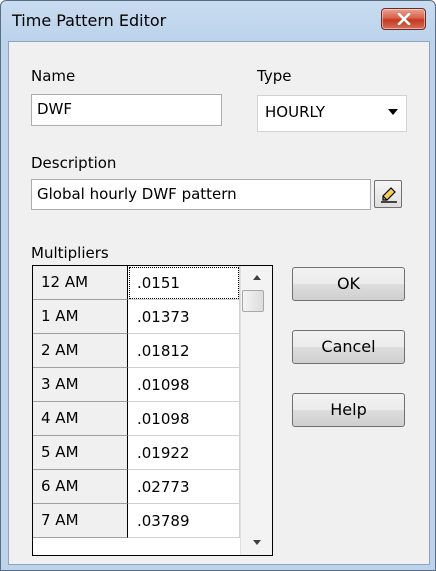 The image size is (436, 571). I want to click on type-selected-value: HOURLY, so click(295, 112).